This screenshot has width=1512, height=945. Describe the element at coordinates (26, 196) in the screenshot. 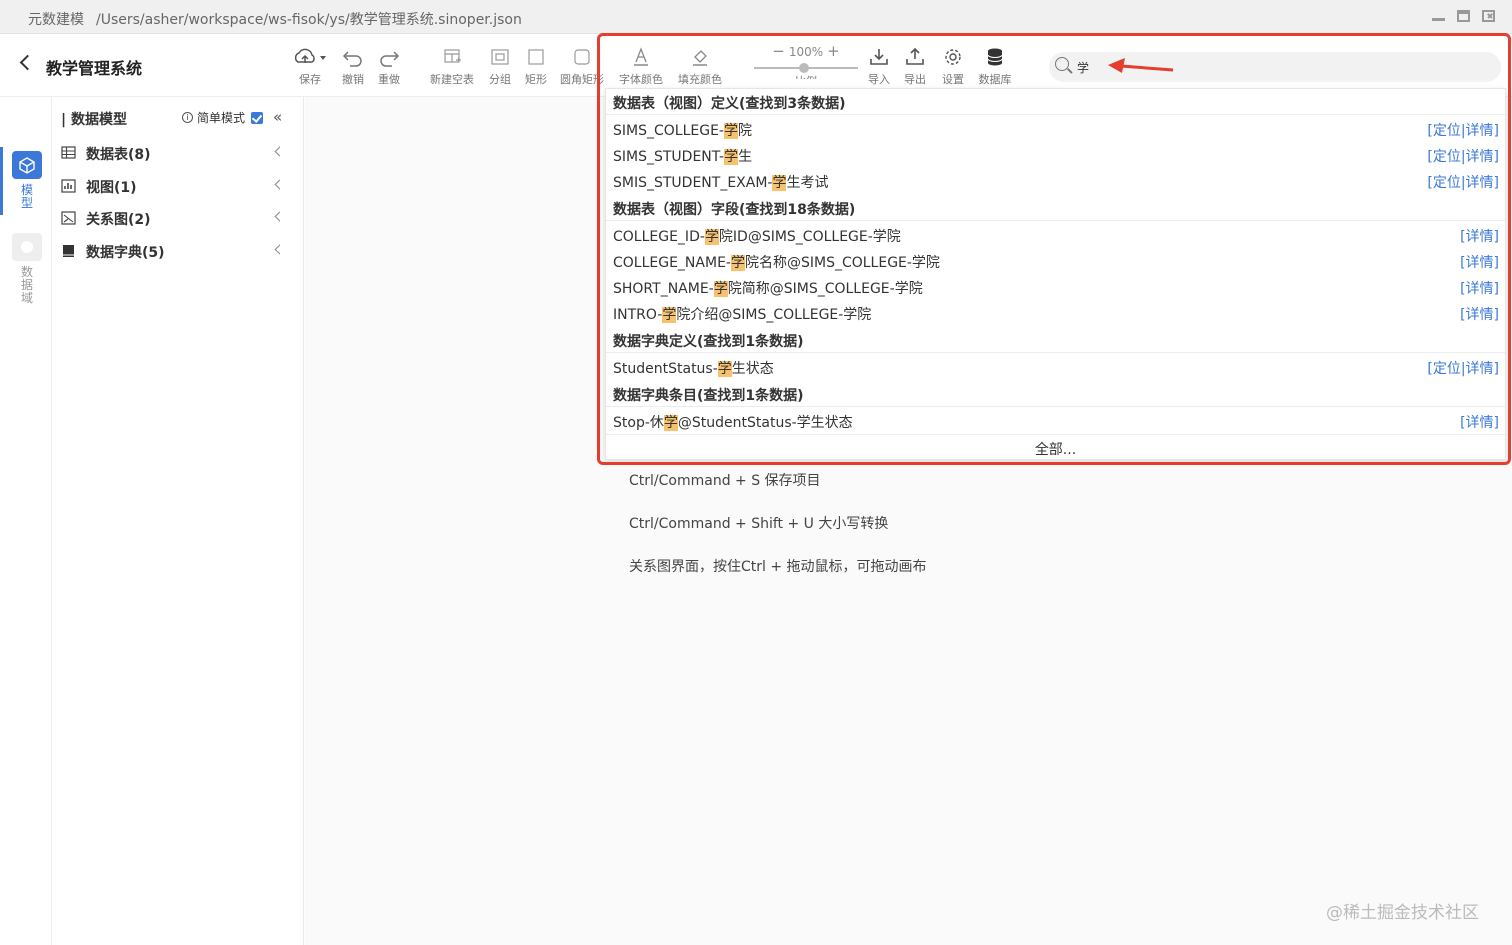

I see `side-tab-model-label: 模型` at that location.